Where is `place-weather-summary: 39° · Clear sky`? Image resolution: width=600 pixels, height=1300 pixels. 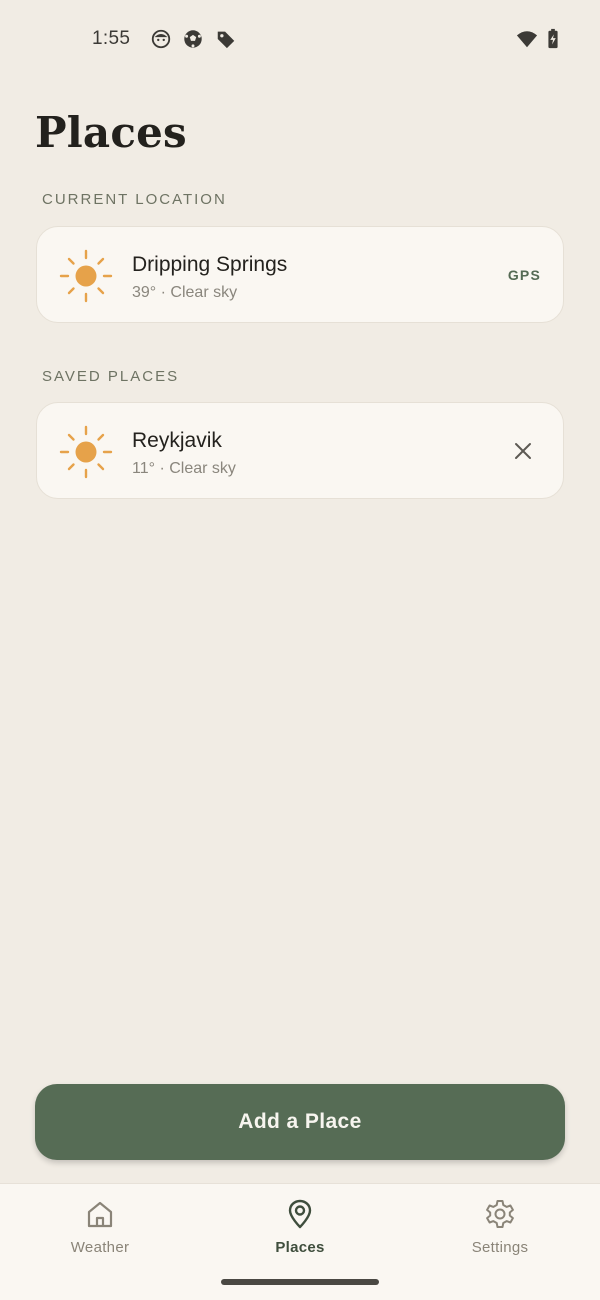
place-weather-summary: 39° · Clear sky is located at coordinates (185, 292).